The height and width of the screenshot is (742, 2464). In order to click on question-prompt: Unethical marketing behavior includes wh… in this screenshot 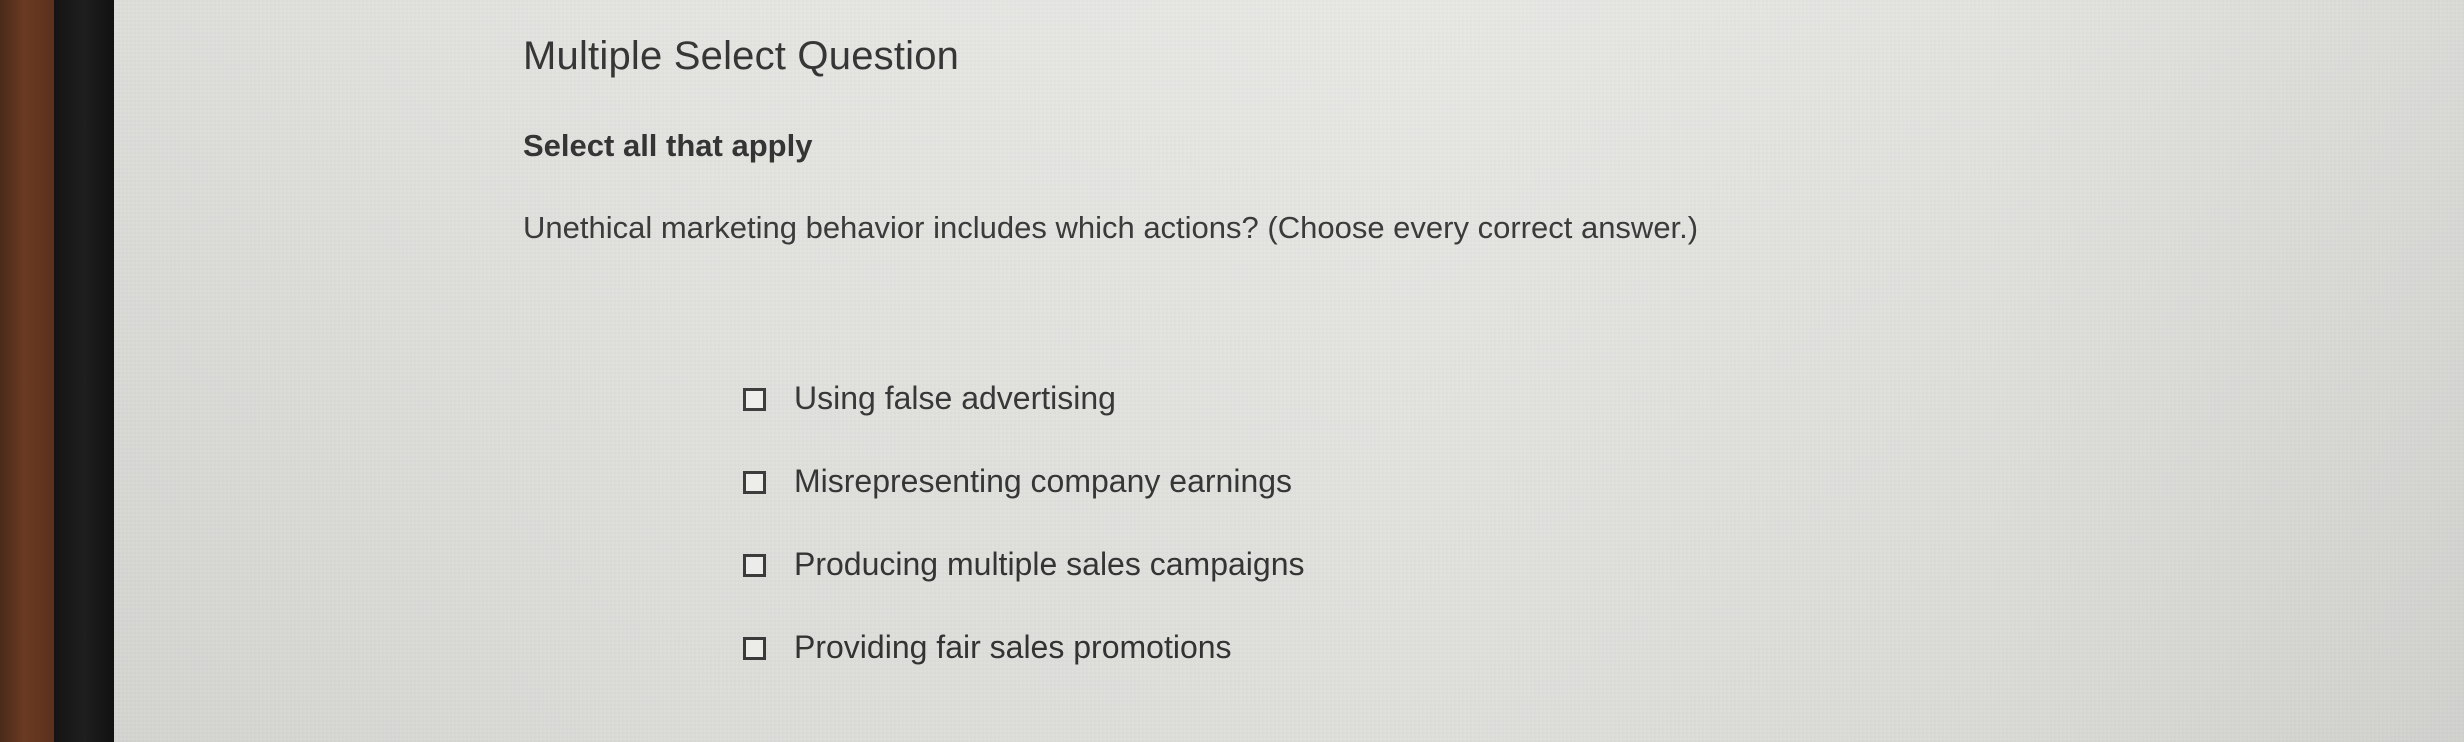, I will do `click(1111, 227)`.